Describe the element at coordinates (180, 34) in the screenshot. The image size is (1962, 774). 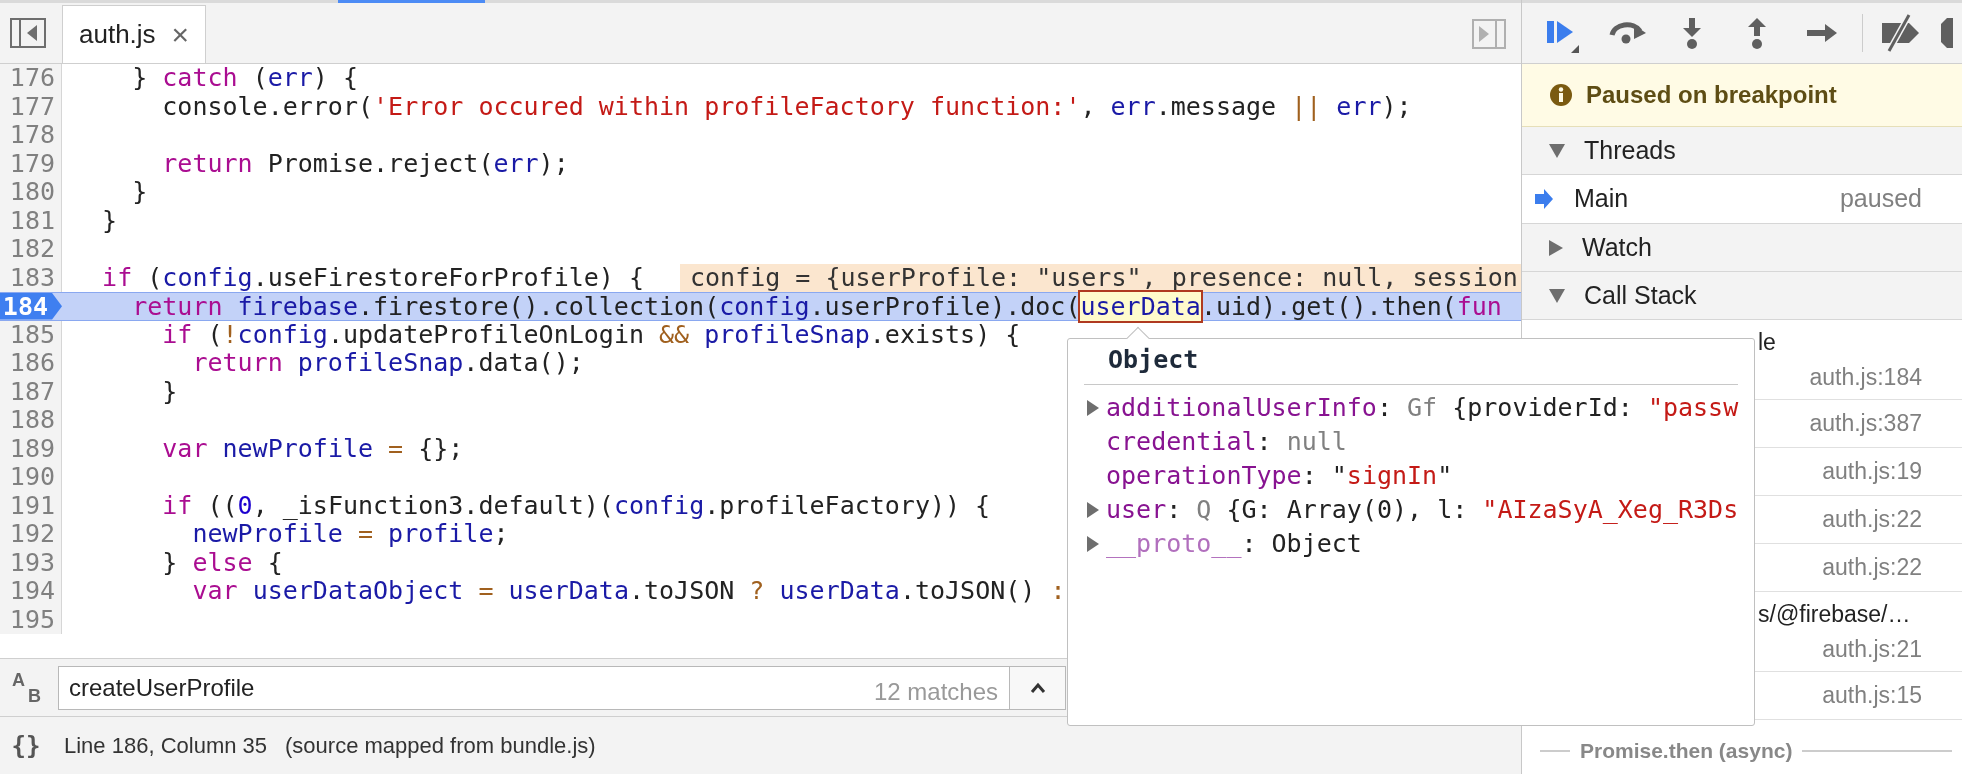
I see `close-tab-button: ×` at that location.